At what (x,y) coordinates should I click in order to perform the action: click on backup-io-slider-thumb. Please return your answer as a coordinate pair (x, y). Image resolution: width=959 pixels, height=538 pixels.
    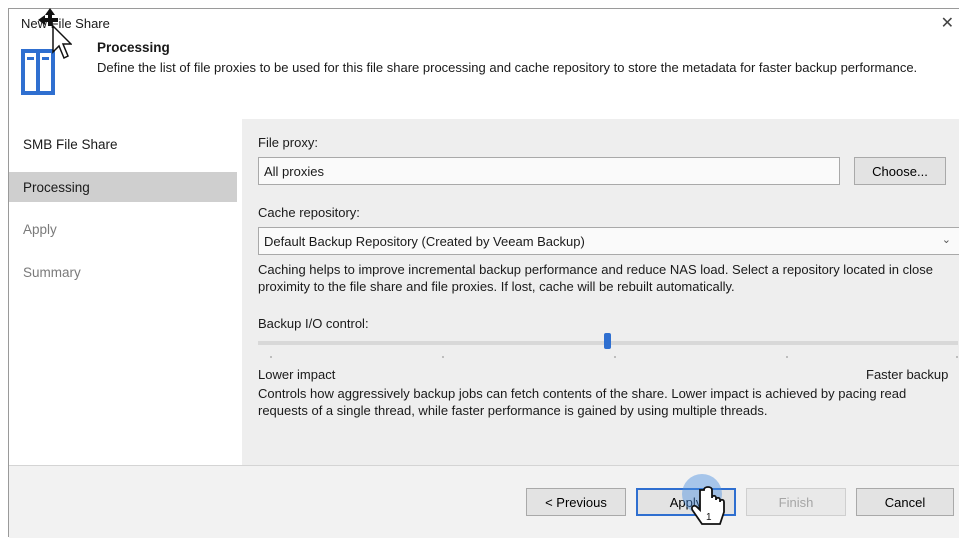
    Looking at the image, I should click on (607, 341).